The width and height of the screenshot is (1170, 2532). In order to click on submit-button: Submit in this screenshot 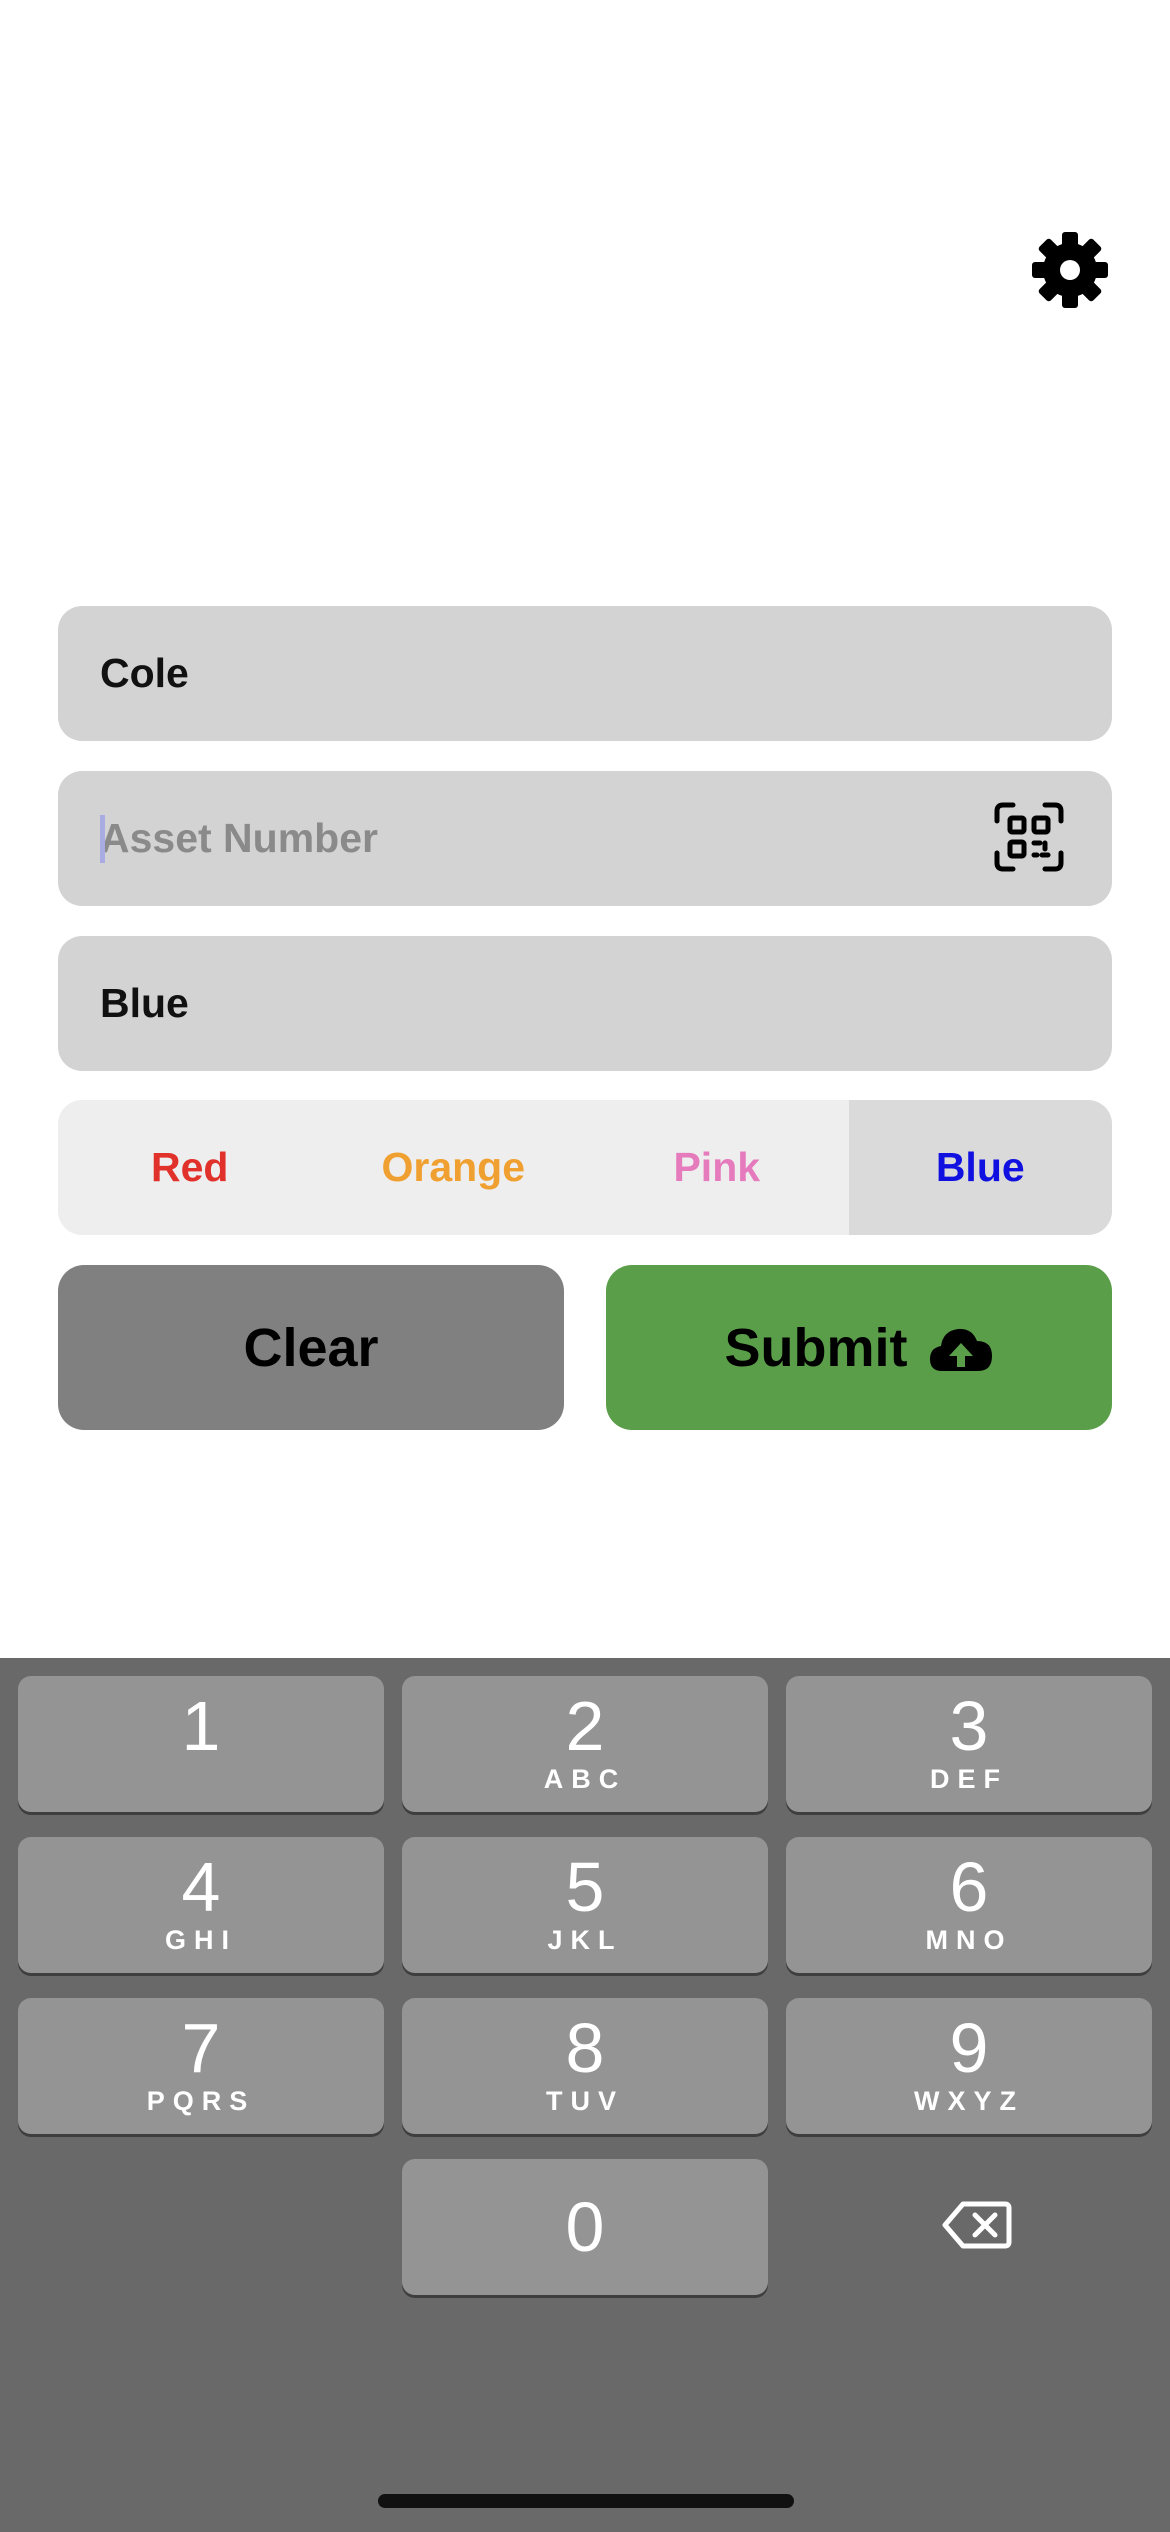, I will do `click(859, 1347)`.